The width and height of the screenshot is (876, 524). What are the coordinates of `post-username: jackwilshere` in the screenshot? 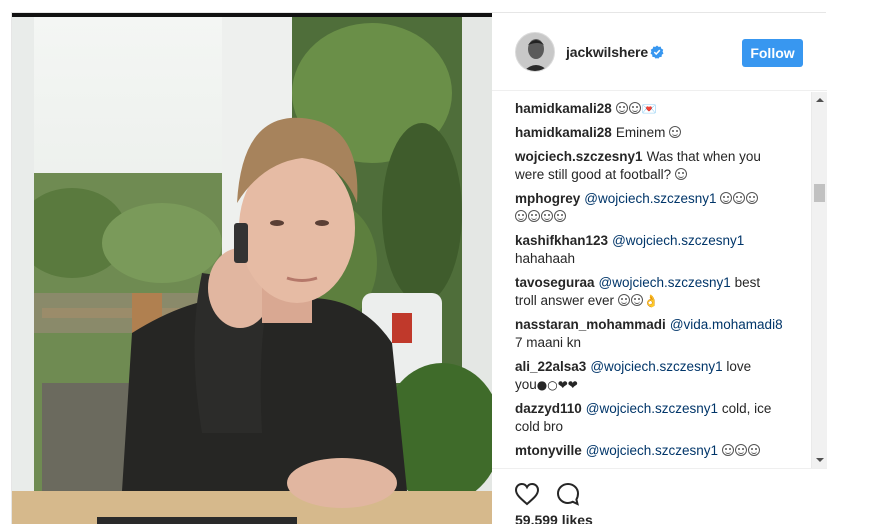 It's located at (607, 52).